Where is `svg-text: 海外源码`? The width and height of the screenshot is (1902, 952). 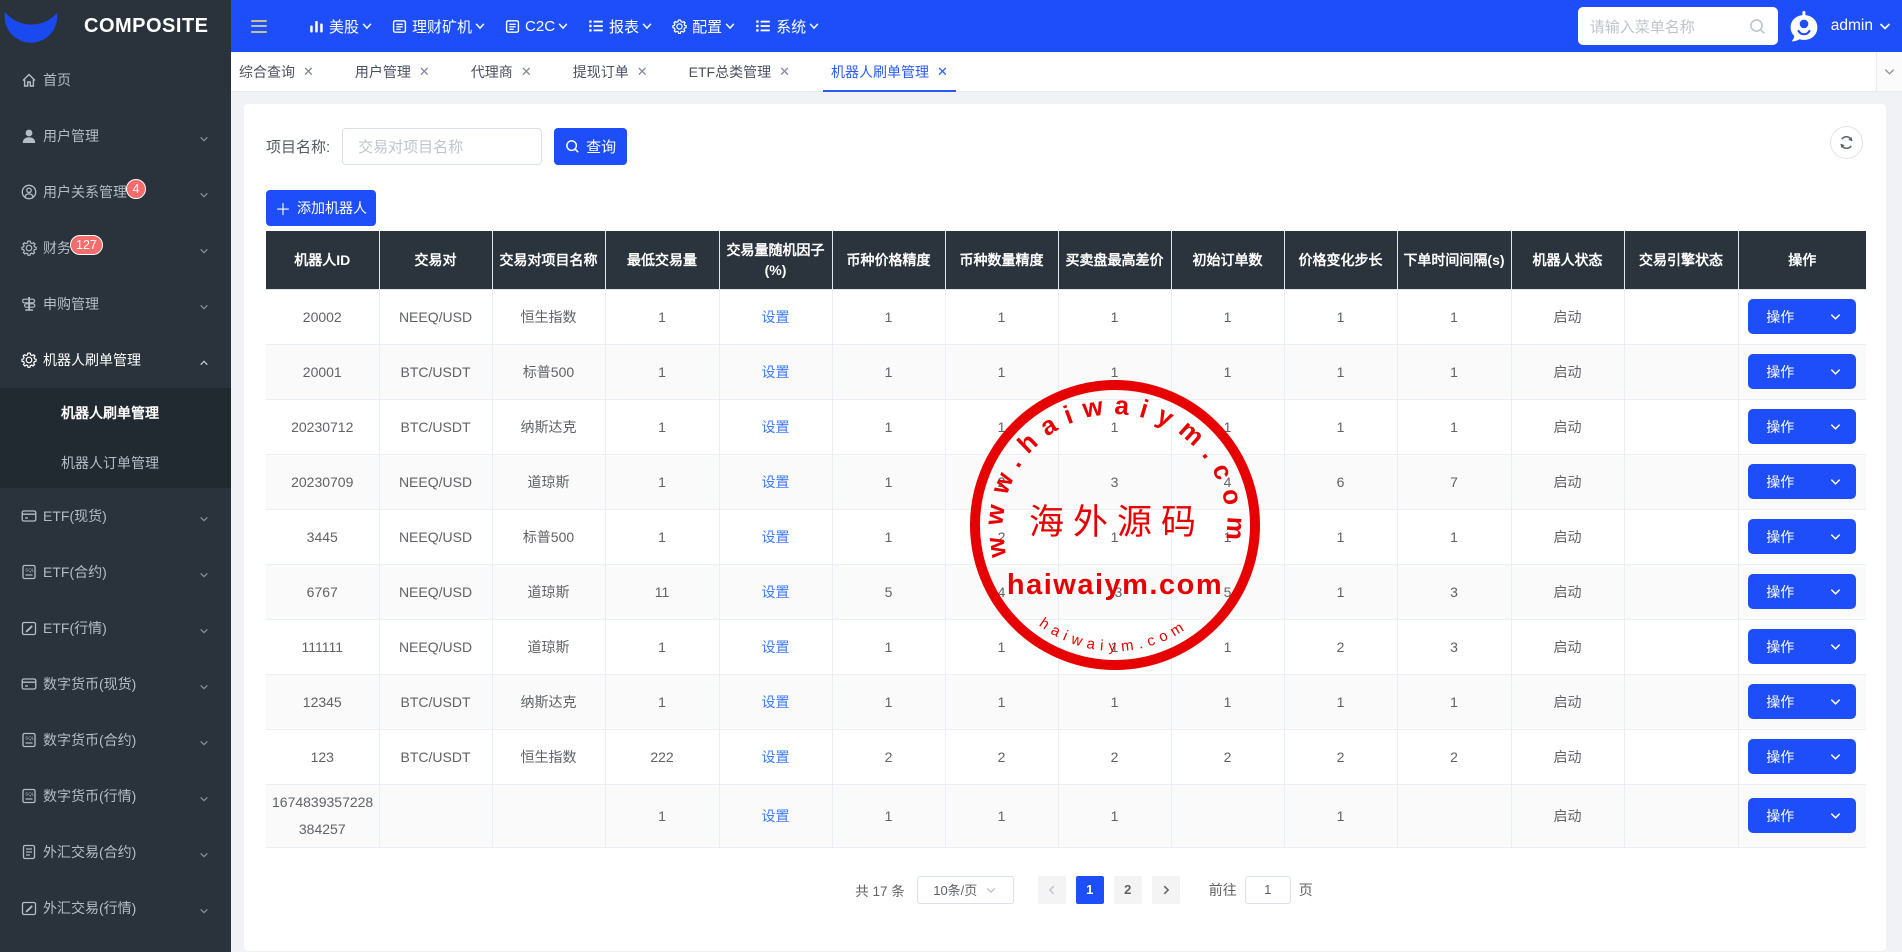
svg-text: 海外源码 is located at coordinates (1117, 522).